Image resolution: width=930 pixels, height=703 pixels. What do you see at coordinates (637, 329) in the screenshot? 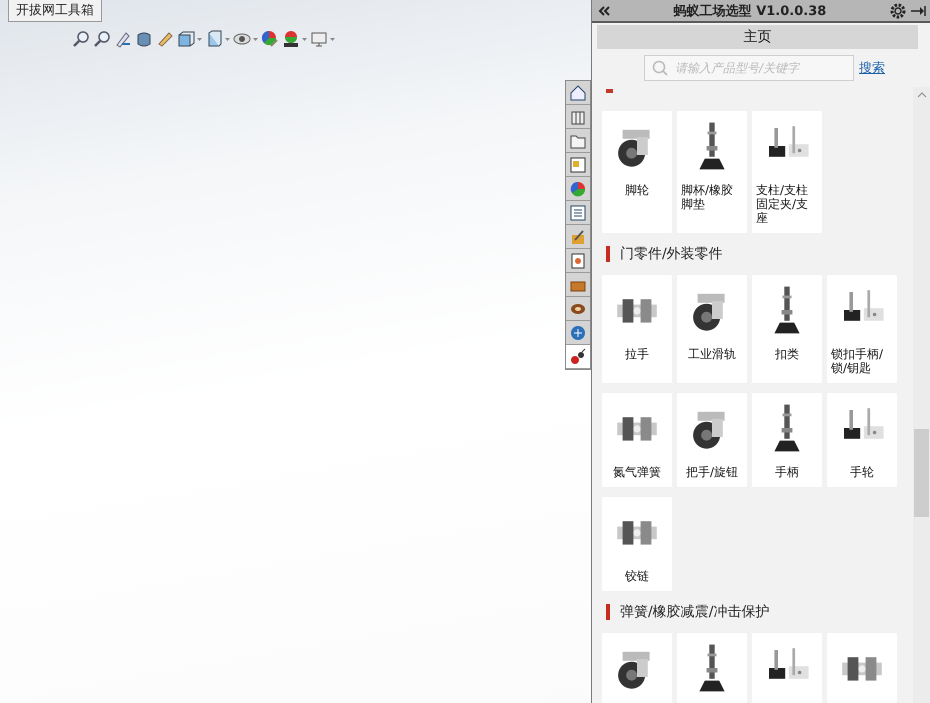
I see `product-card: 拉手` at bounding box center [637, 329].